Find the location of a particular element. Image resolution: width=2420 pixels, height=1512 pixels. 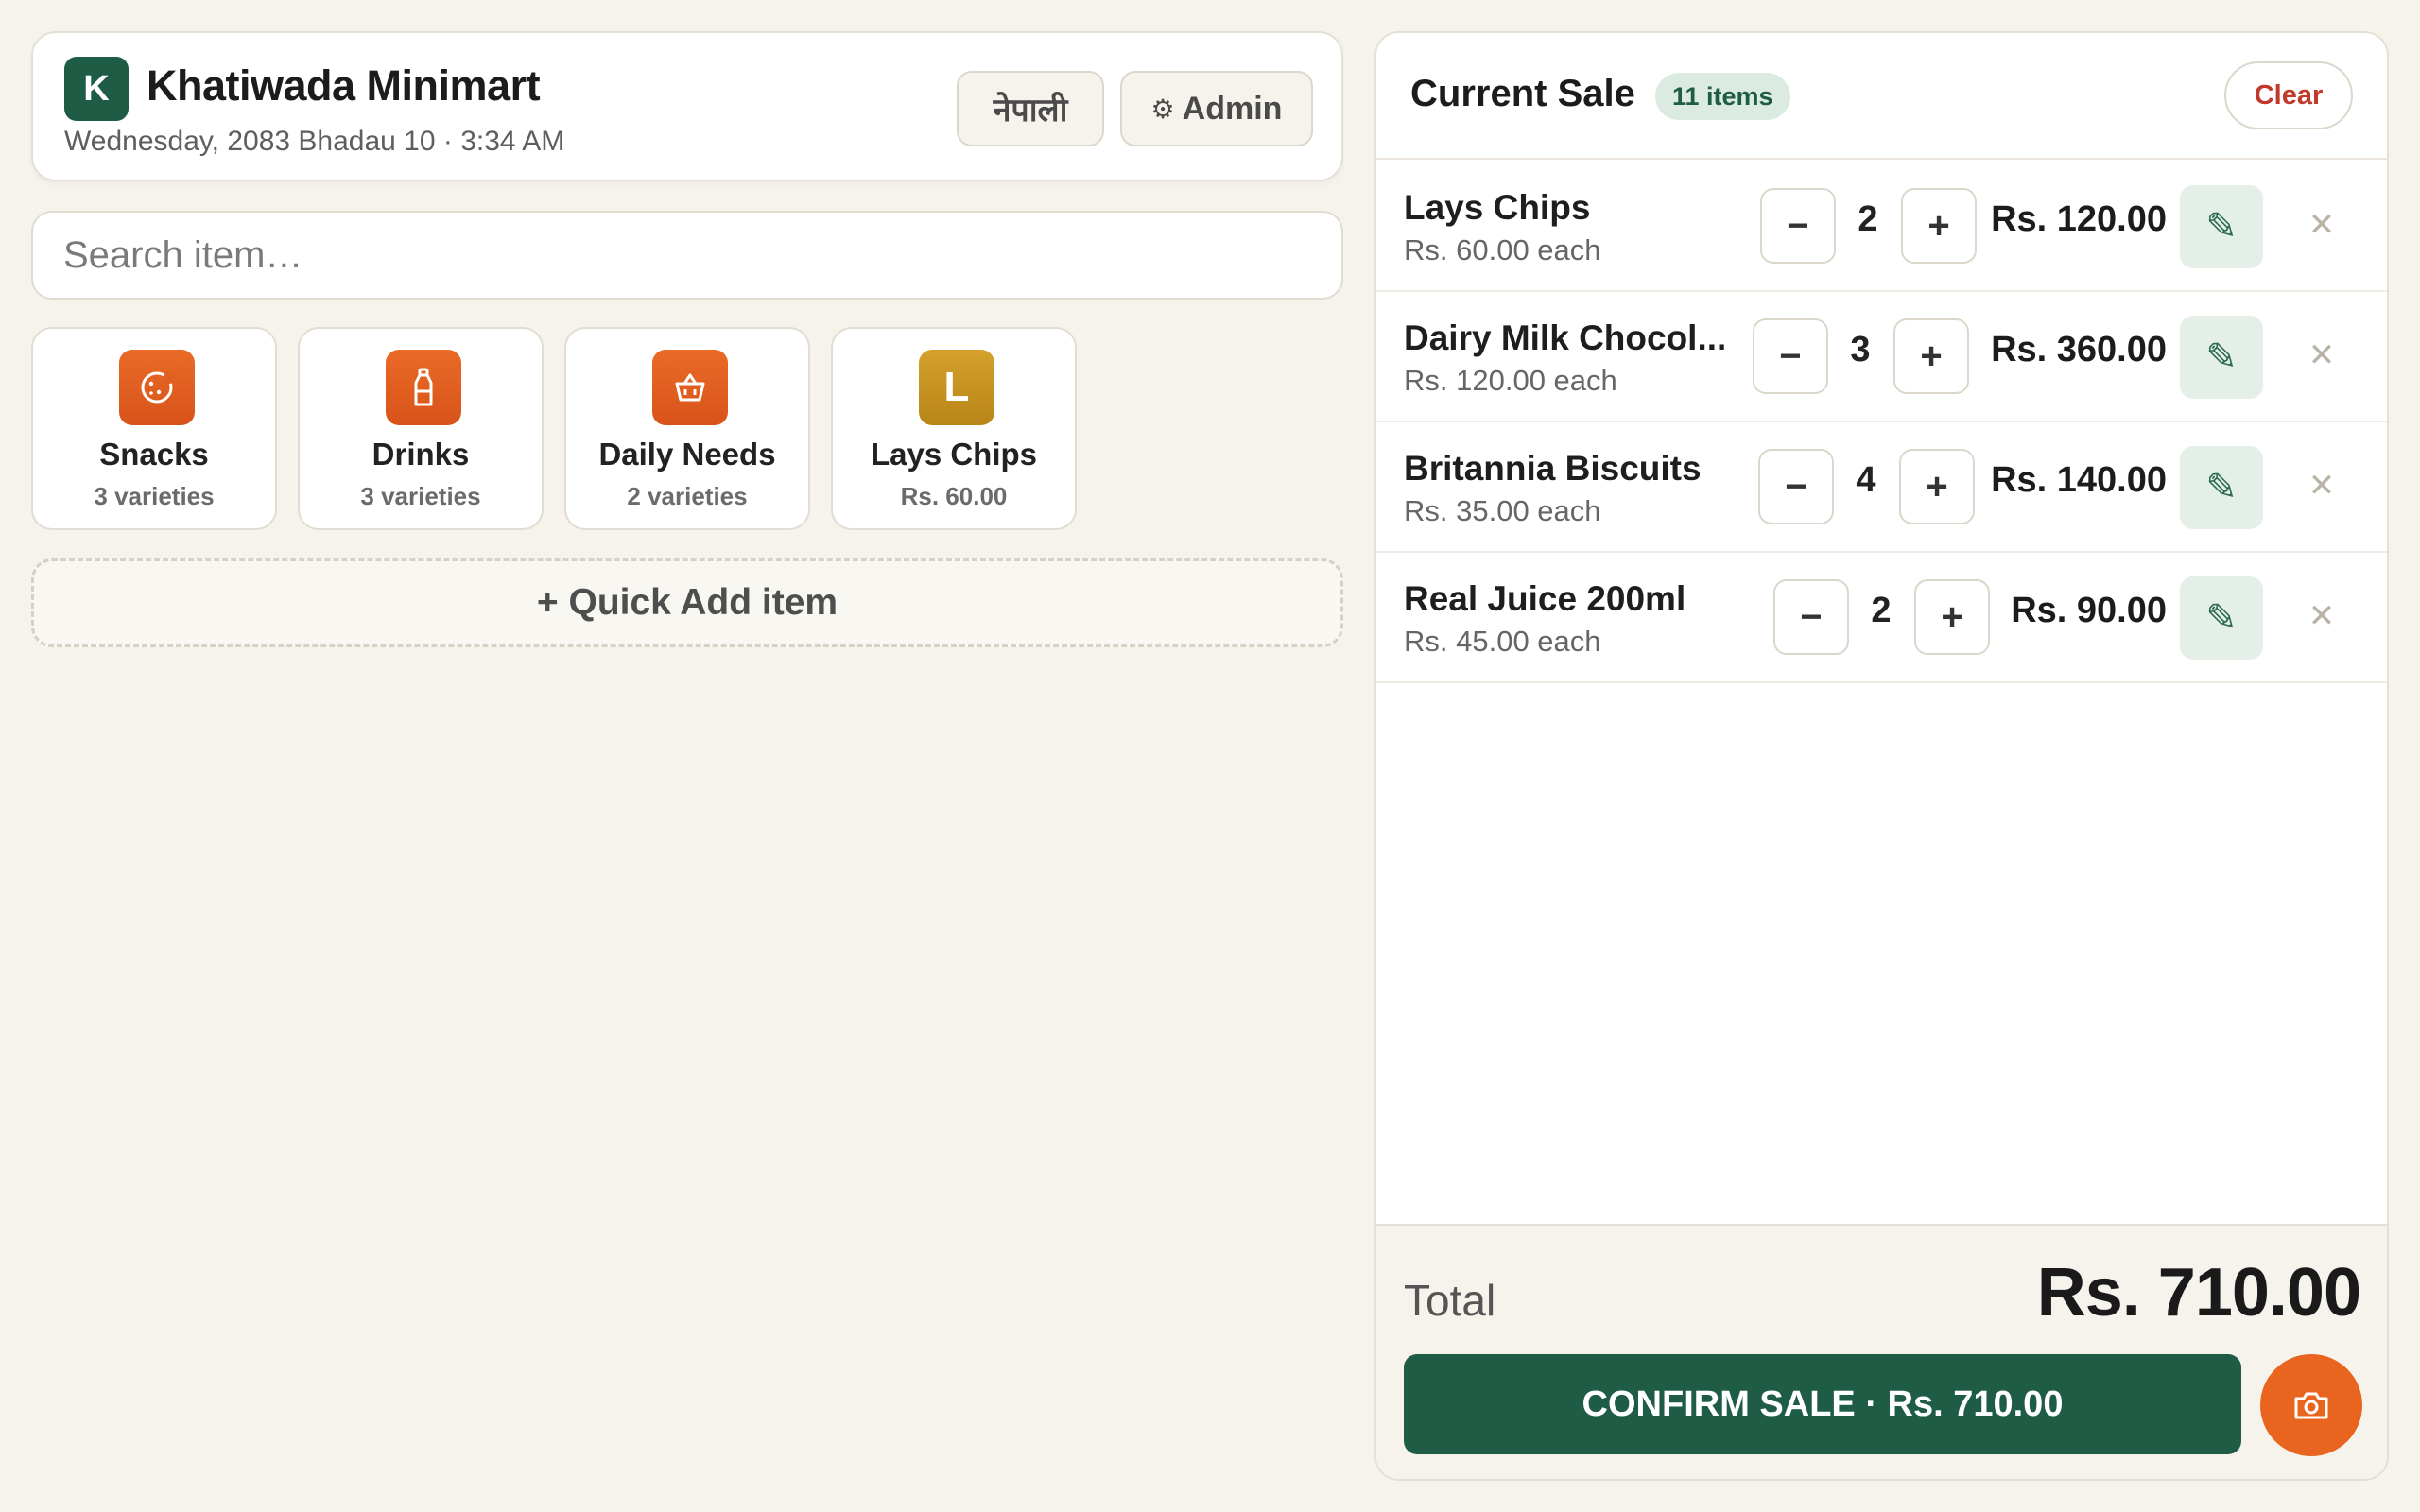

language-toggle-button: नेपाली is located at coordinates (1030, 108).